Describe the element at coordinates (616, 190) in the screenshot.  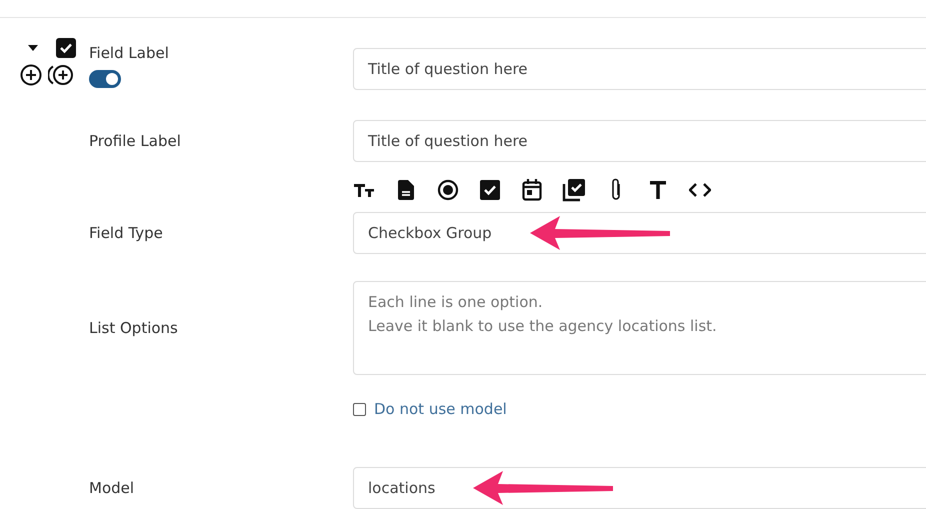
I see `paperclip-icon` at that location.